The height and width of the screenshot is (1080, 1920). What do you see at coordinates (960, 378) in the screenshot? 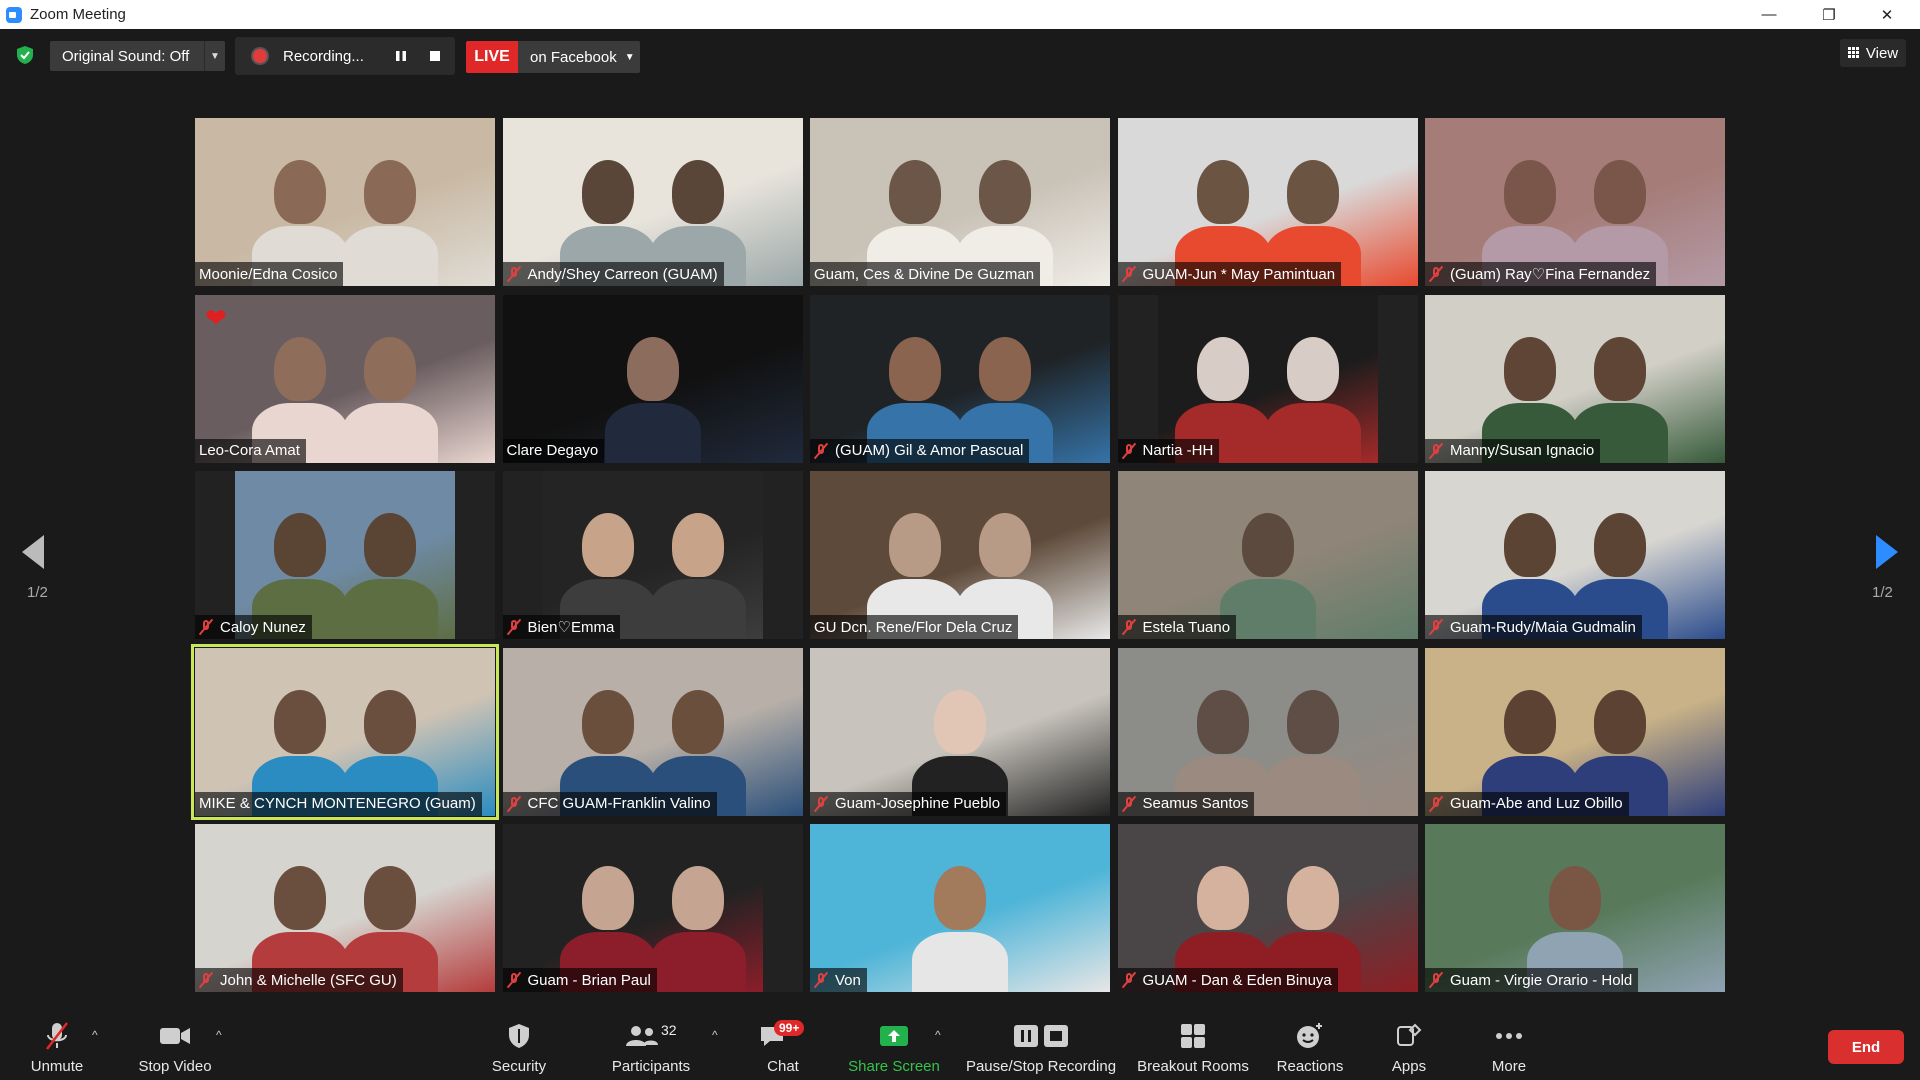
I see `participant-video-tile: (GUAM) Gil & Amor Pascual` at bounding box center [960, 378].